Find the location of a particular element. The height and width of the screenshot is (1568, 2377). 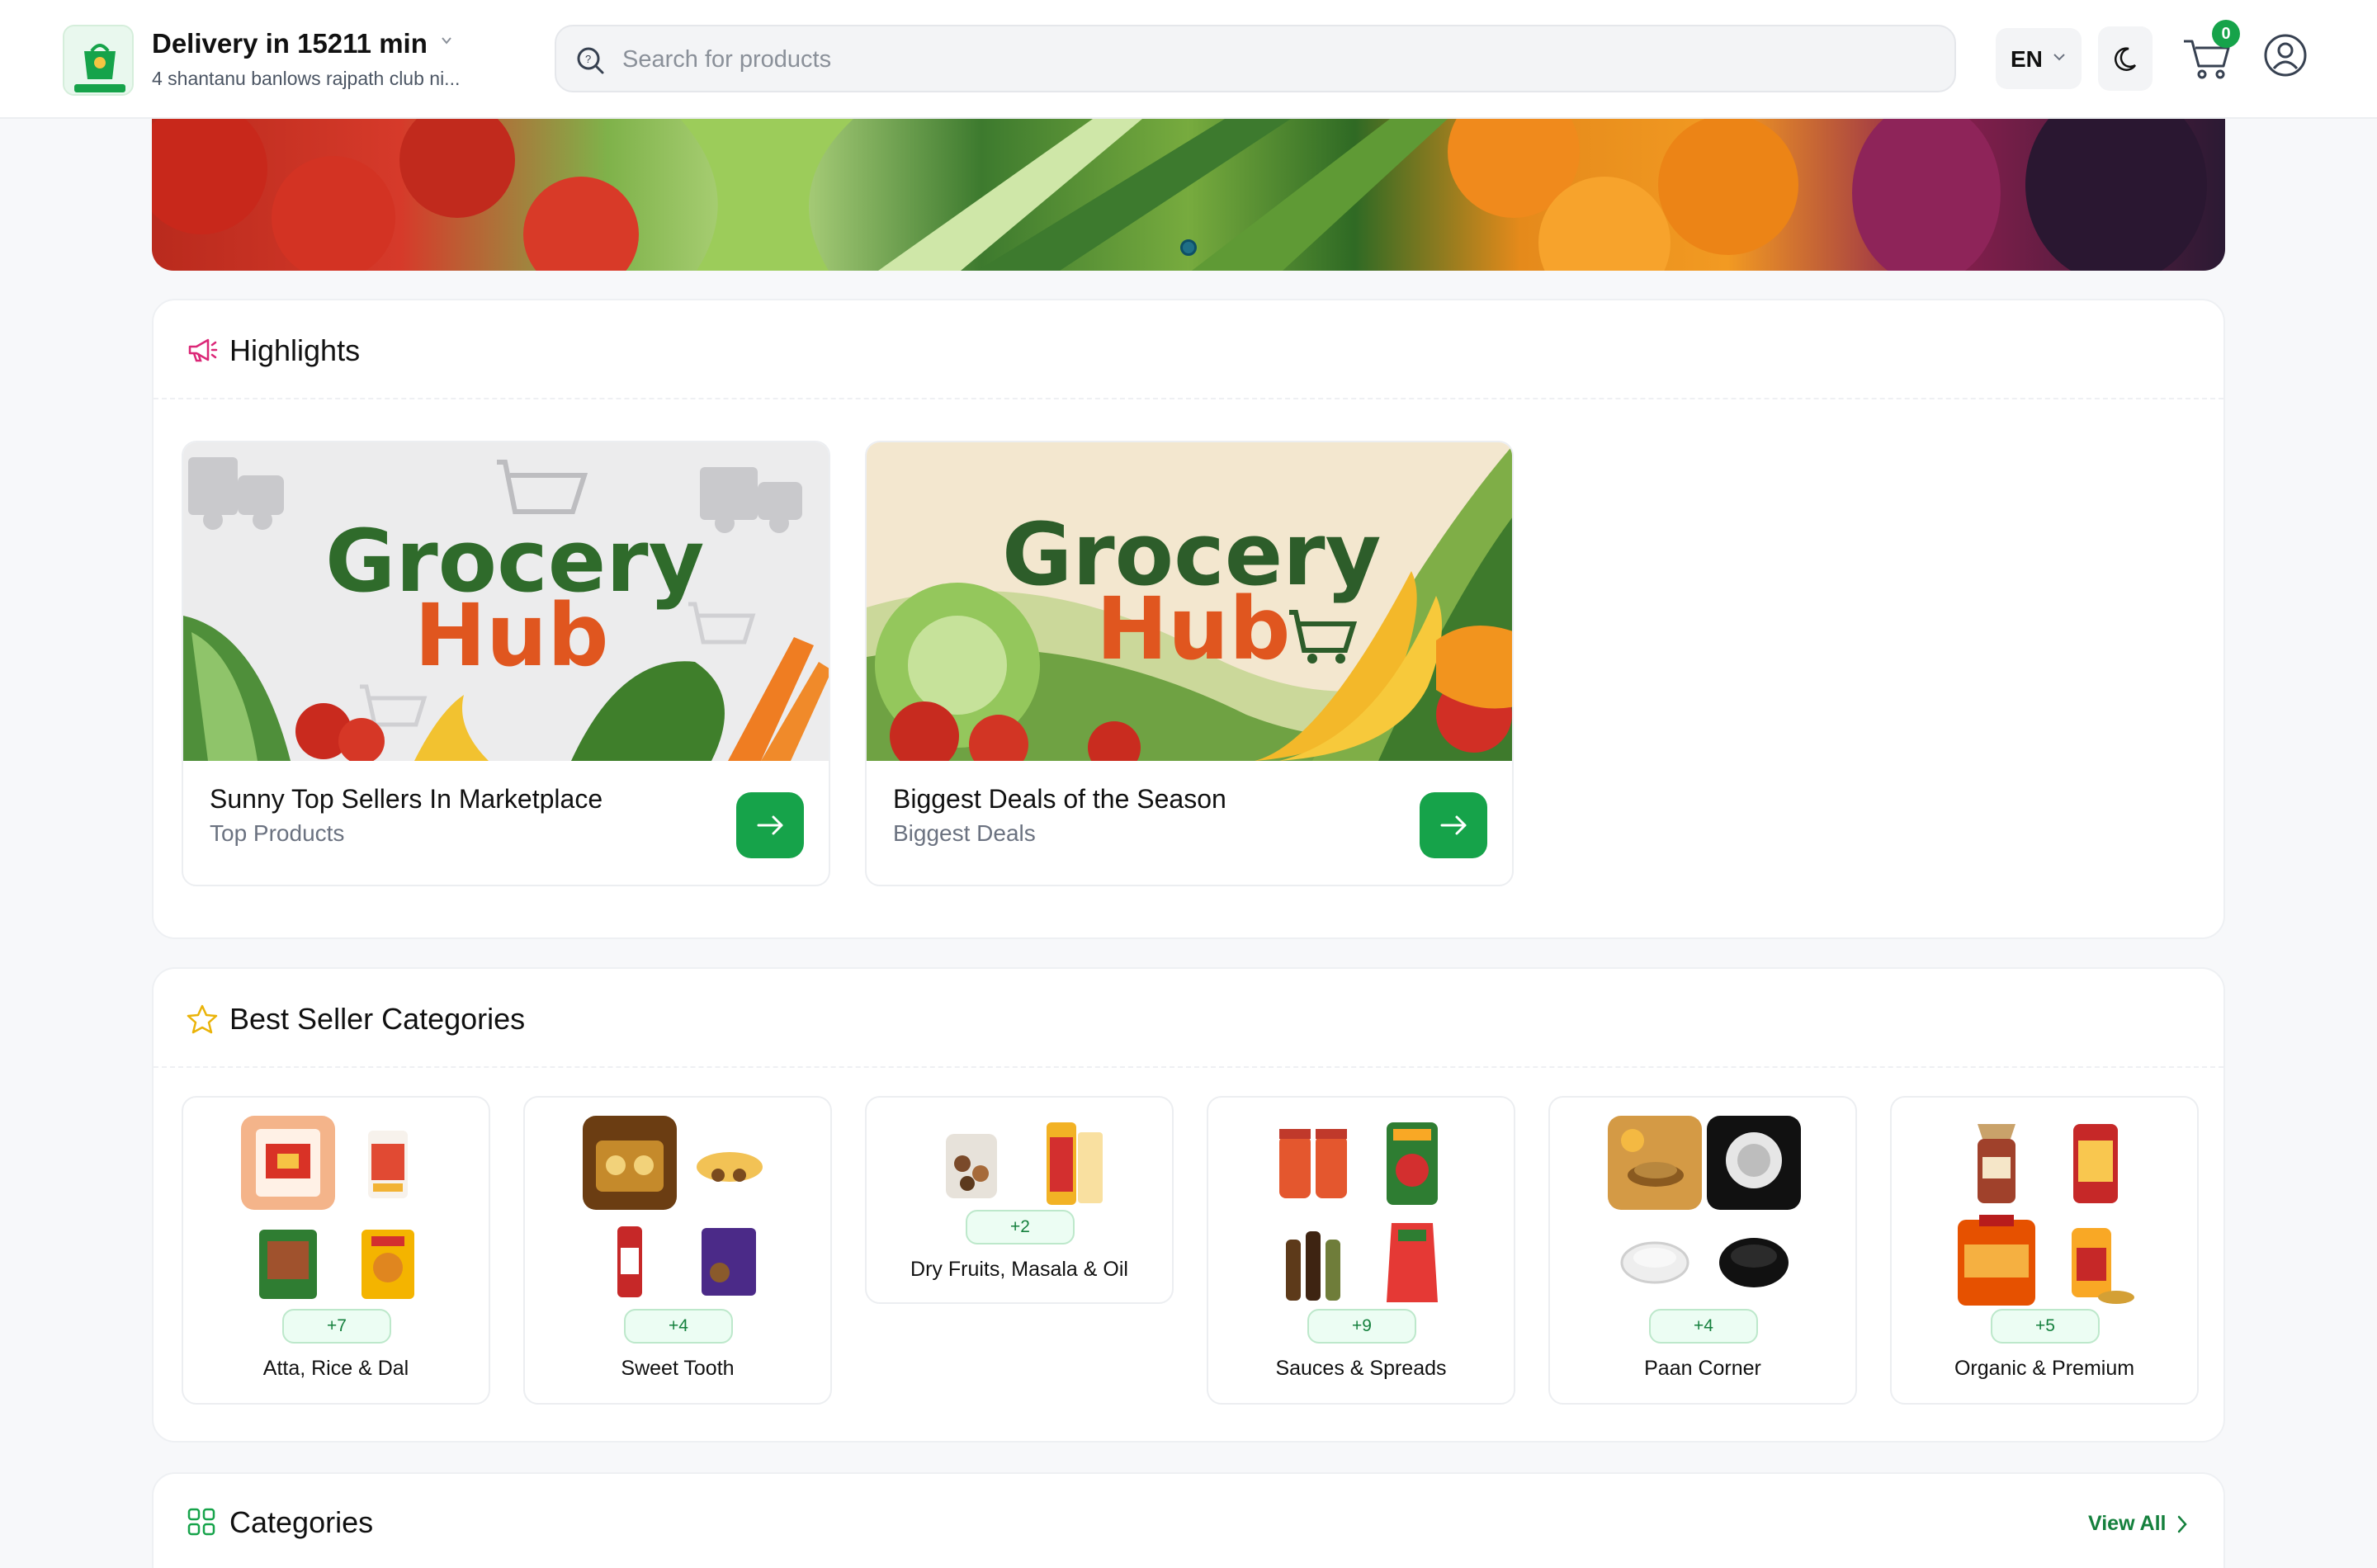

highlight-card-title: Biggest Deals of the Season is located at coordinates (1059, 799).